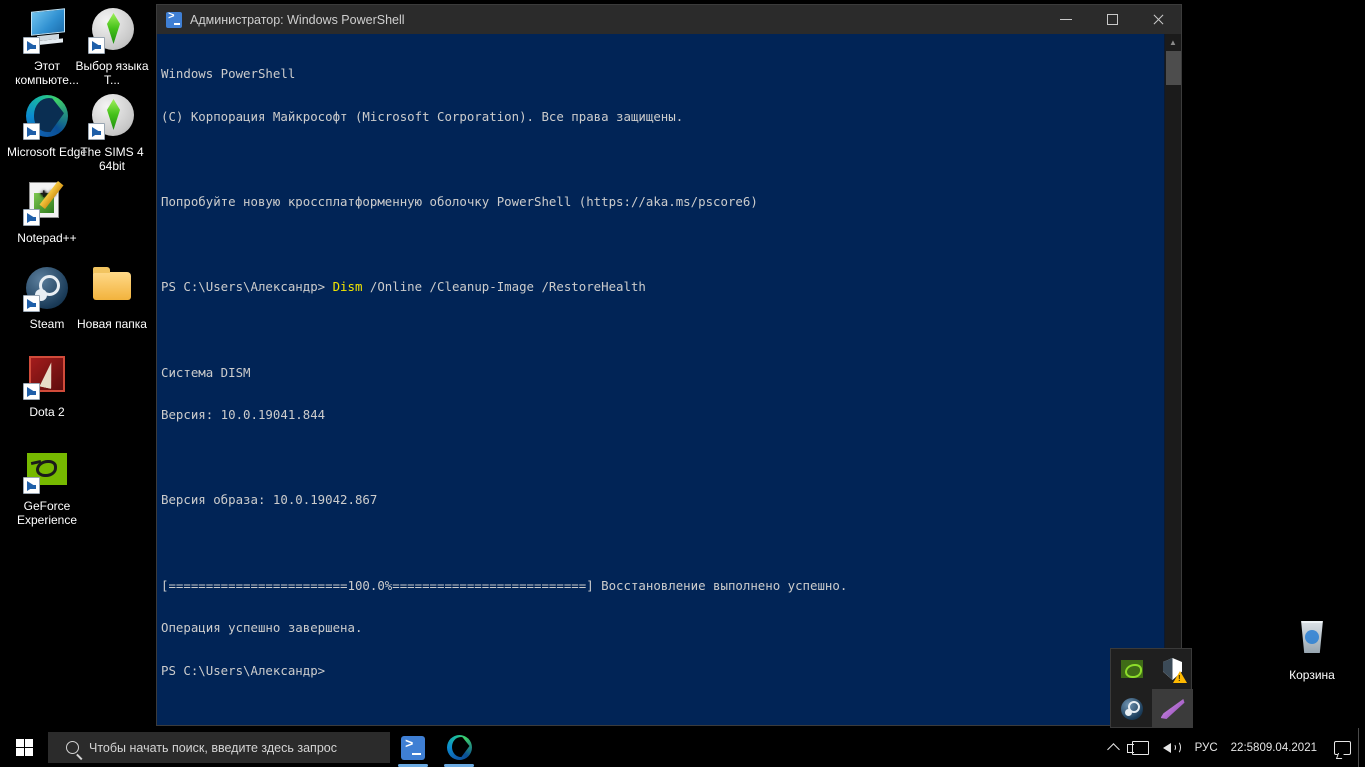 The height and width of the screenshot is (767, 1365). I want to click on warning-badge-icon, so click(1180, 677).